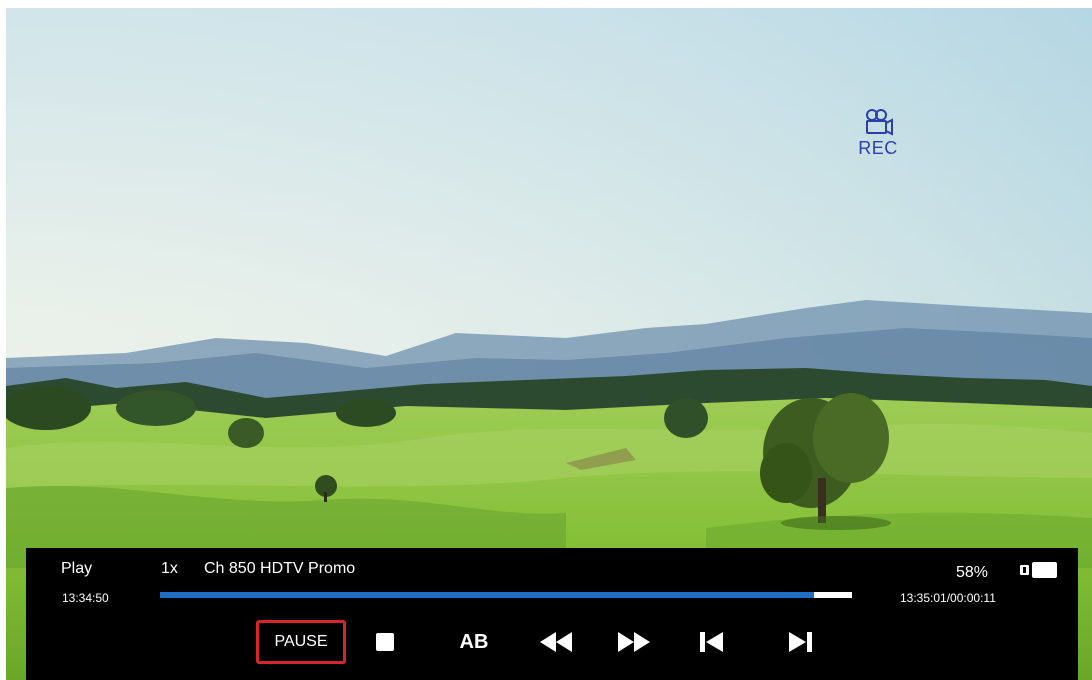 Image resolution: width=1092 pixels, height=680 pixels. Describe the element at coordinates (169, 568) in the screenshot. I see `playback-speed: 1x` at that location.